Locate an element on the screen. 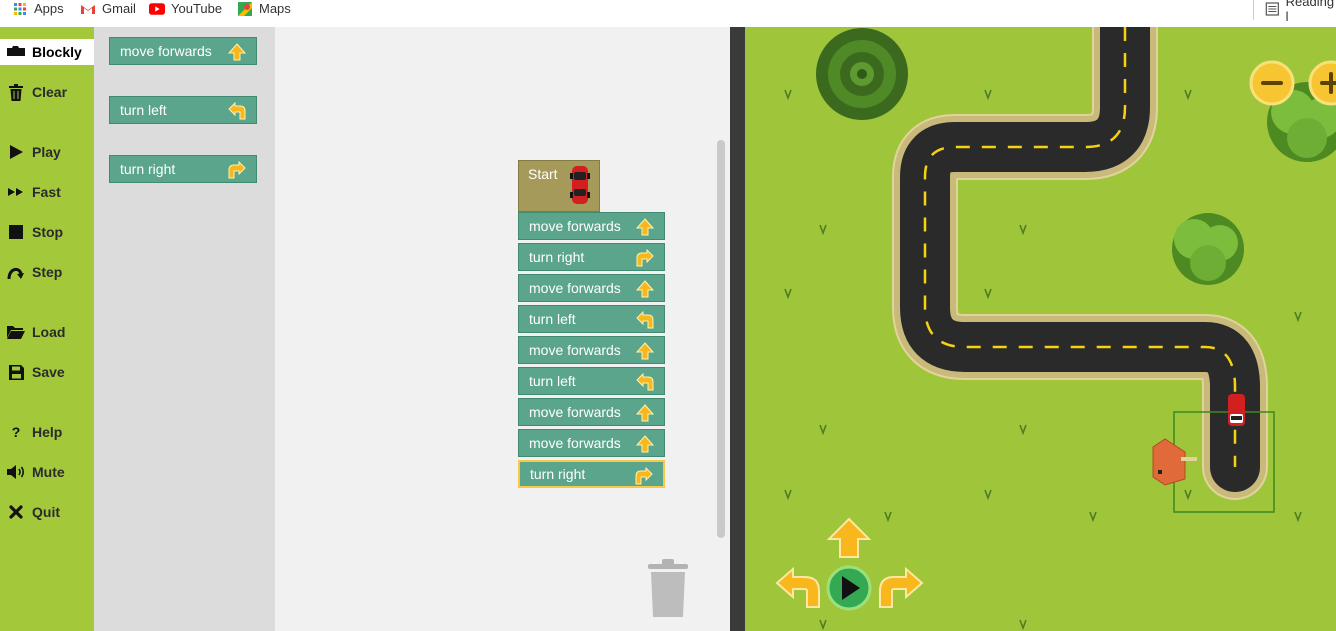  program-block-4: turn left is located at coordinates (591, 319).